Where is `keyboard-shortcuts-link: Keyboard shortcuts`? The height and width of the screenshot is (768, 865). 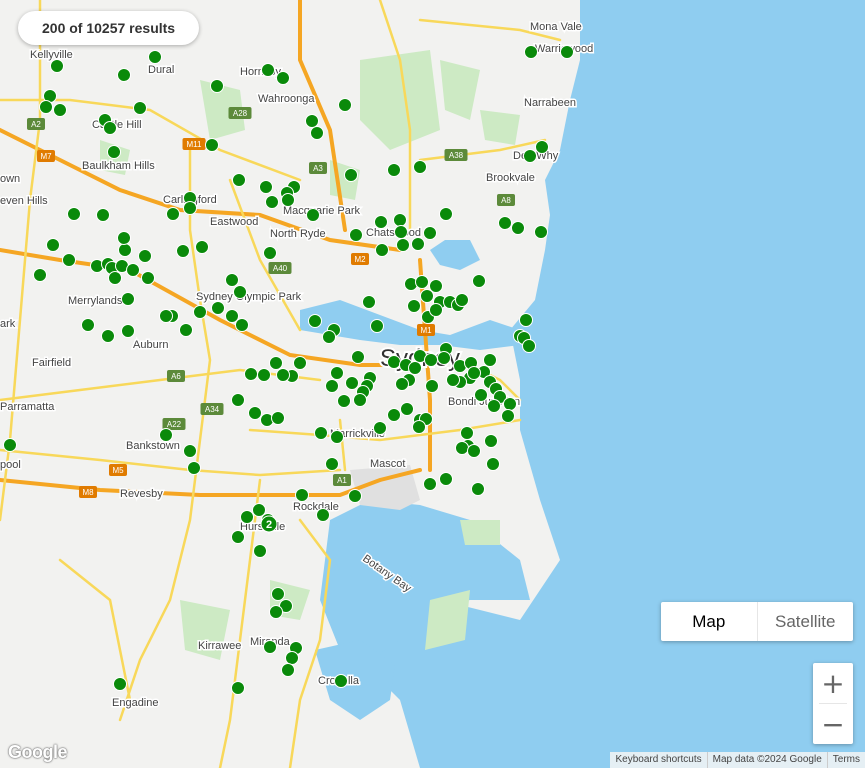
keyboard-shortcuts-link: Keyboard shortcuts is located at coordinates (658, 760).